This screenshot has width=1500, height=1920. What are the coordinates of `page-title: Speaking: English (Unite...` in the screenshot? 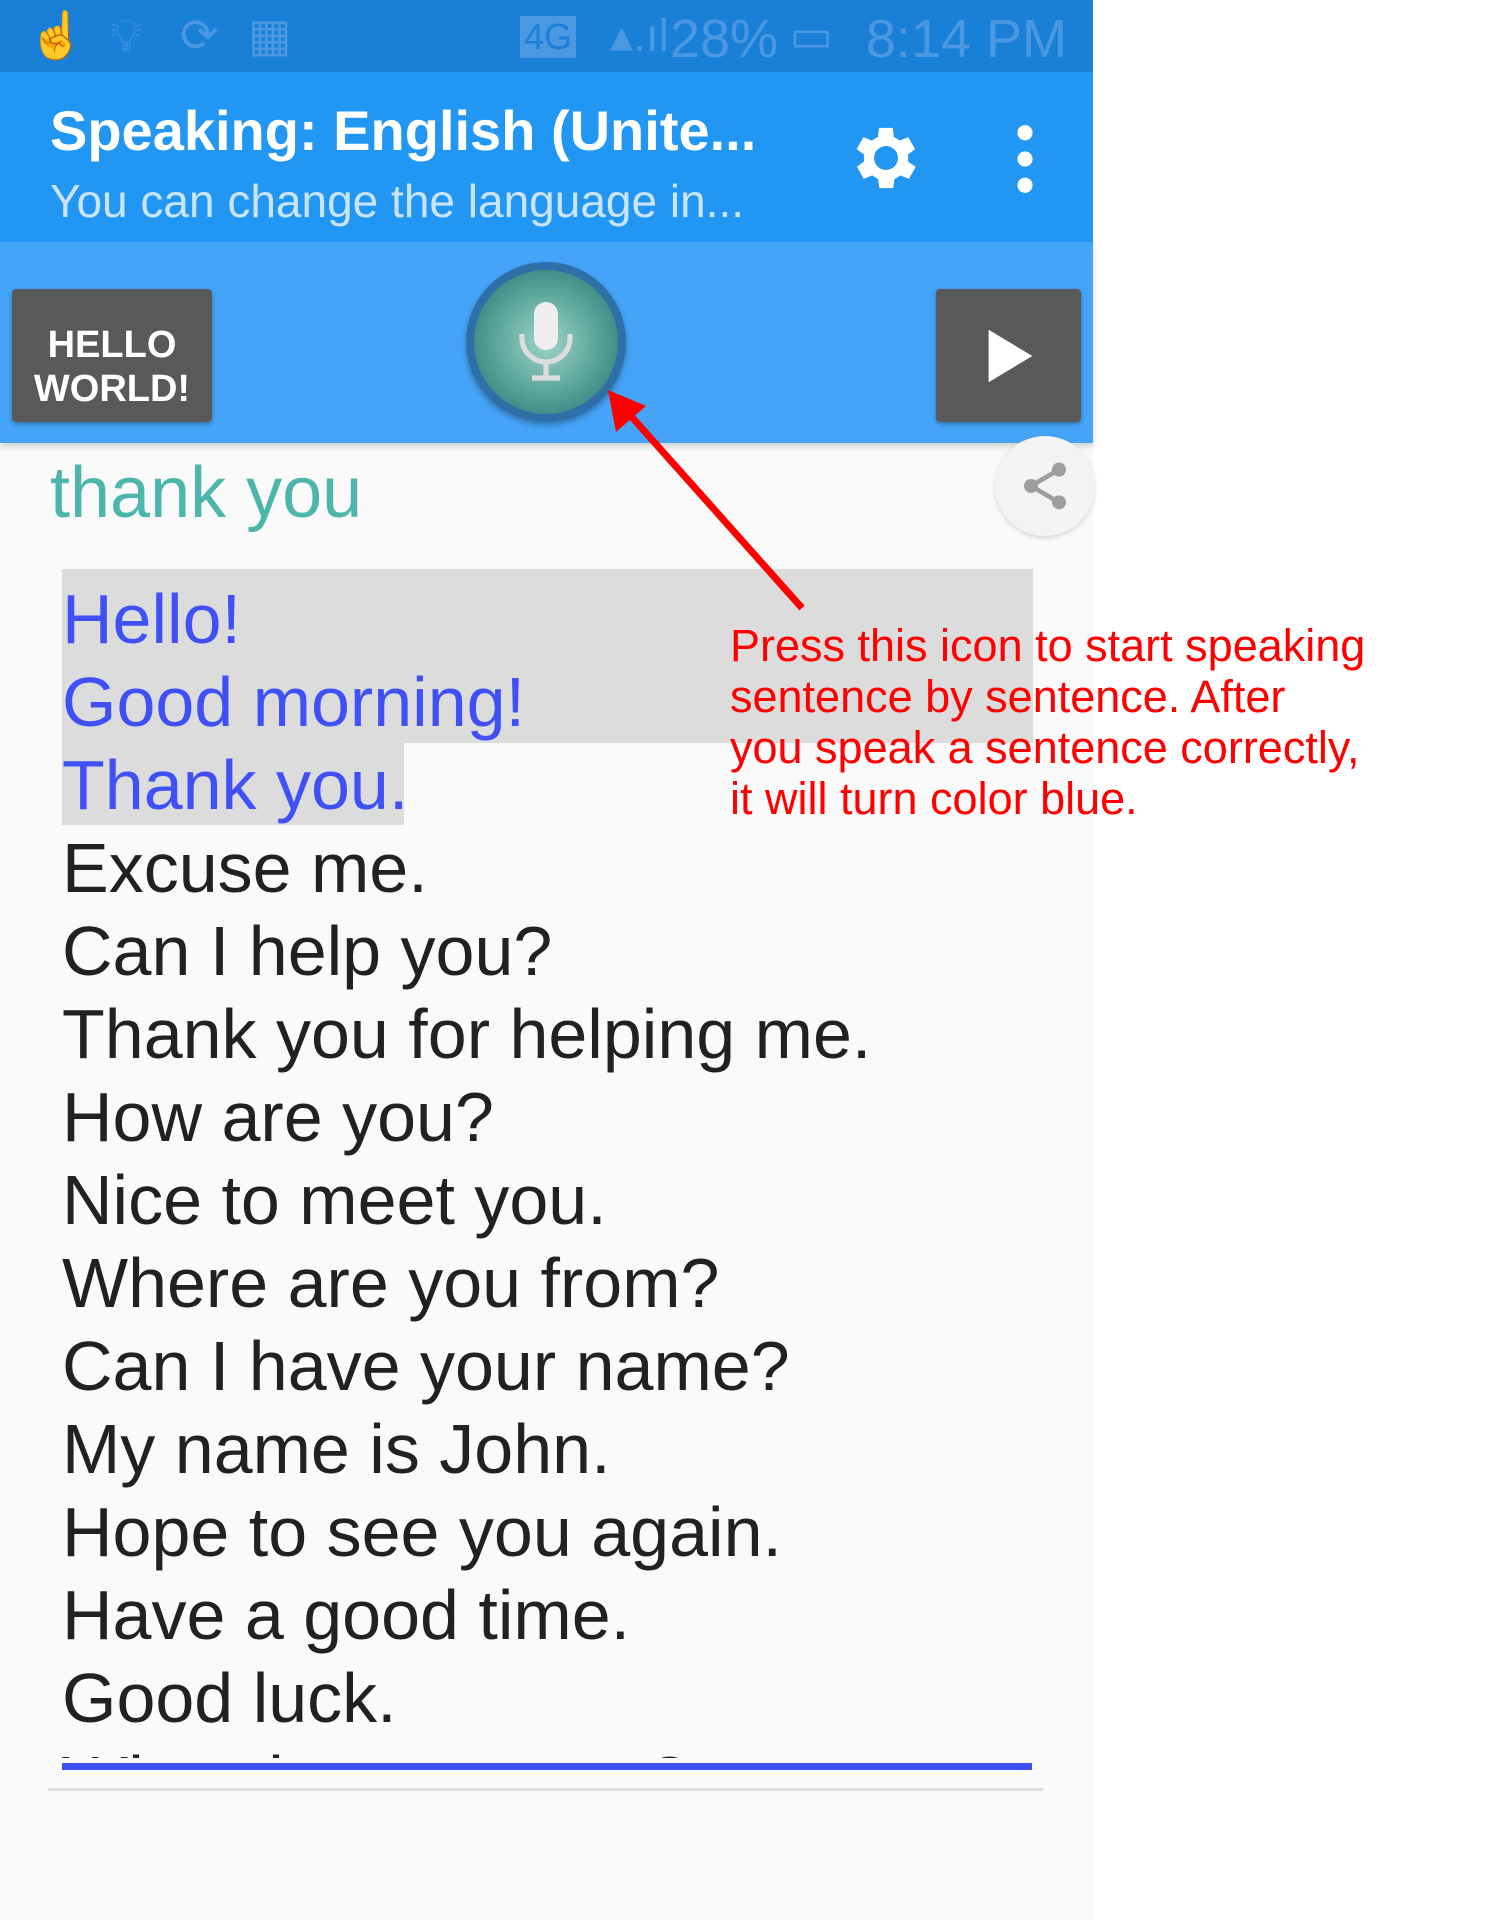 It's located at (403, 130).